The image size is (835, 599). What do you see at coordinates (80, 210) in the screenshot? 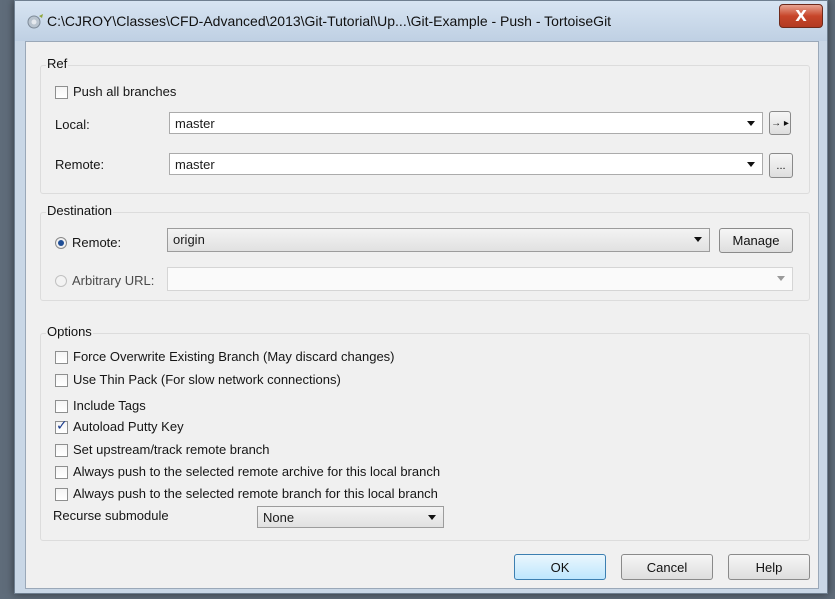
I see `destination-group-label: Destination` at bounding box center [80, 210].